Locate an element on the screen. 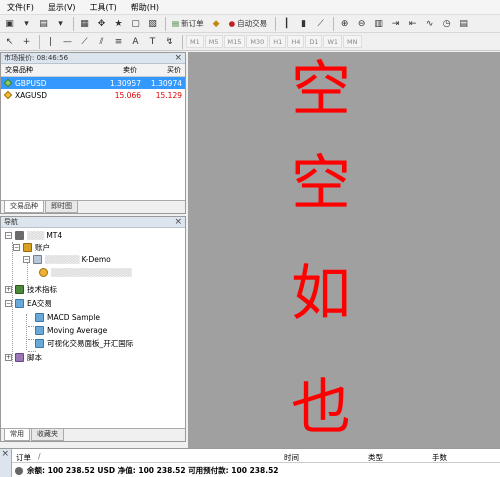 The width and height of the screenshot is (500, 477). periods-icon: ◷ is located at coordinates (446, 23).